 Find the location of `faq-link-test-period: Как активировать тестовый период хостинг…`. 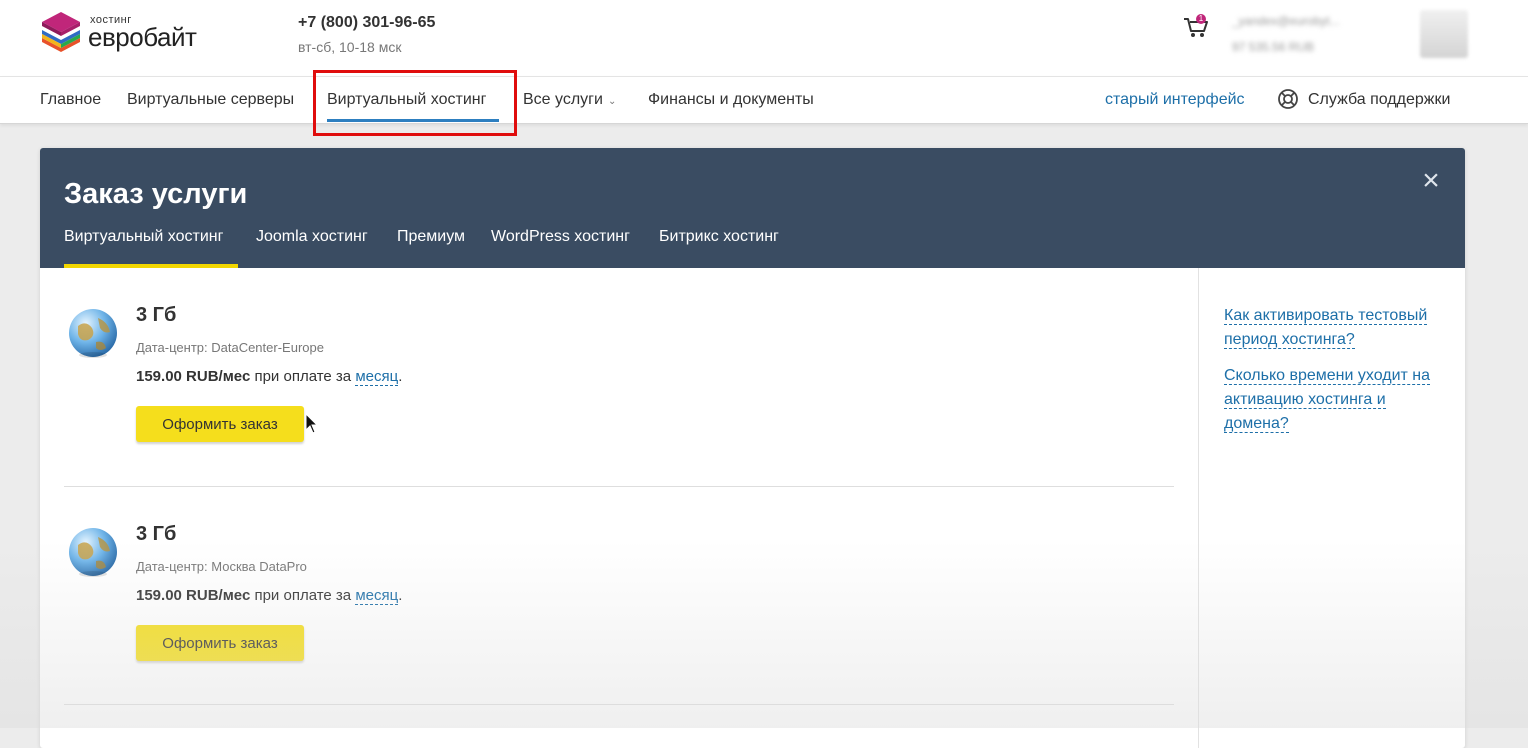

faq-link-test-period: Как активировать тестовый период хостинг… is located at coordinates (1338, 328).